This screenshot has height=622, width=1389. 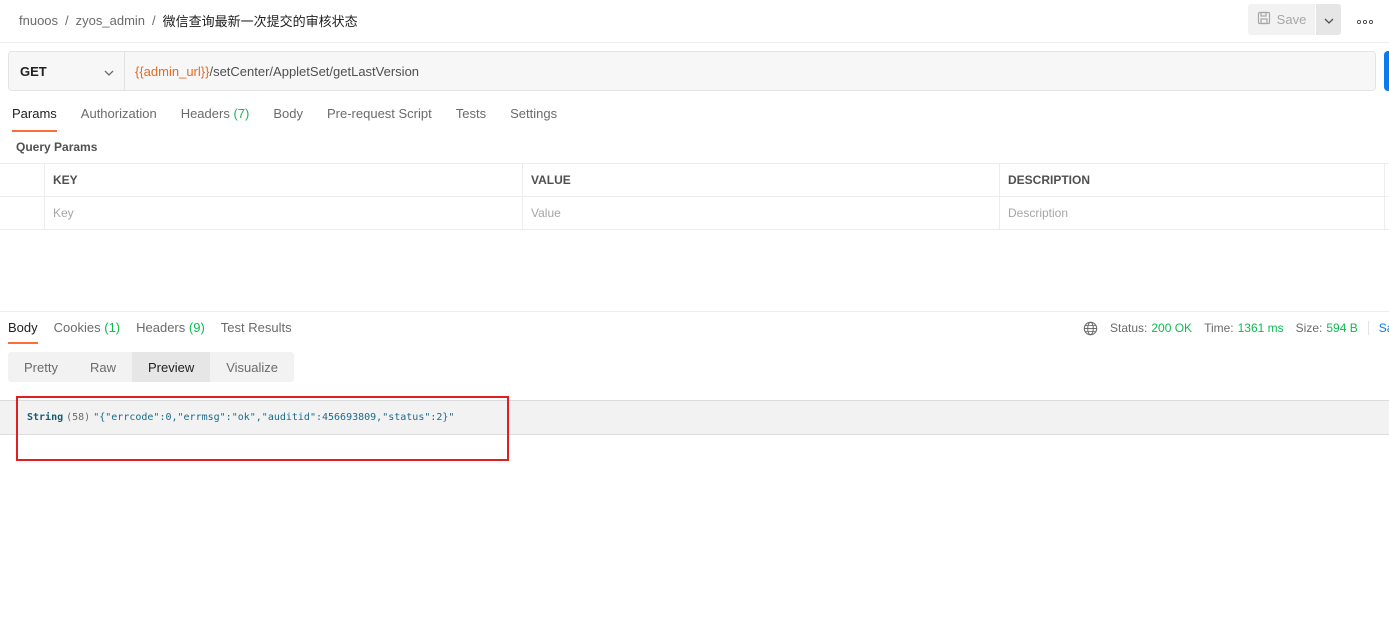 What do you see at coordinates (172, 71) in the screenshot?
I see `url-variable: {{admin_url}}` at bounding box center [172, 71].